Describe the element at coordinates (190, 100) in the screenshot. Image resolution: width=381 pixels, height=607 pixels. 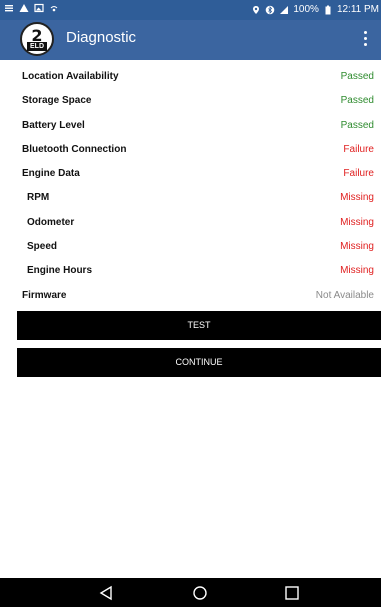
I see `diagnostic-row-storage: Storage Space Passed` at that location.